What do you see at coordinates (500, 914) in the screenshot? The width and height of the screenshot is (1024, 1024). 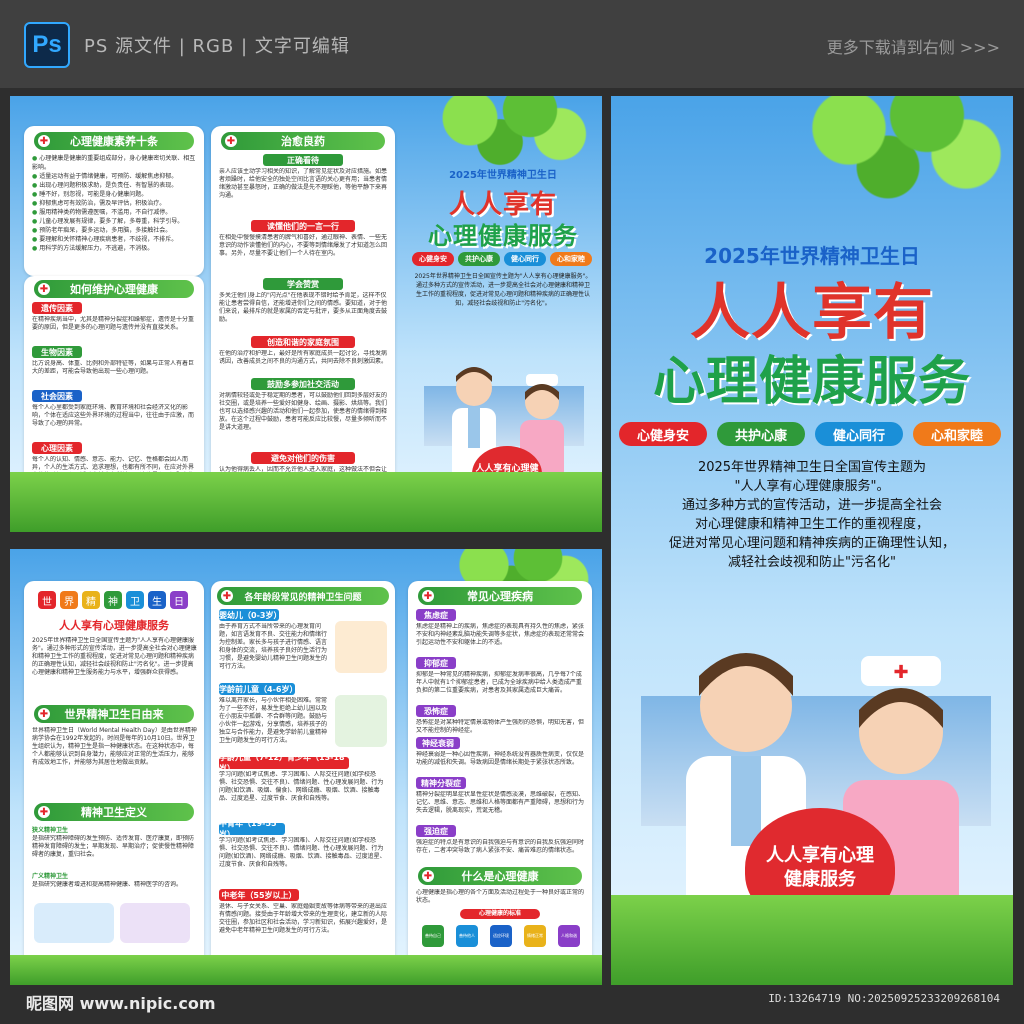 I see `standard-title: 心理健康的标准` at bounding box center [500, 914].